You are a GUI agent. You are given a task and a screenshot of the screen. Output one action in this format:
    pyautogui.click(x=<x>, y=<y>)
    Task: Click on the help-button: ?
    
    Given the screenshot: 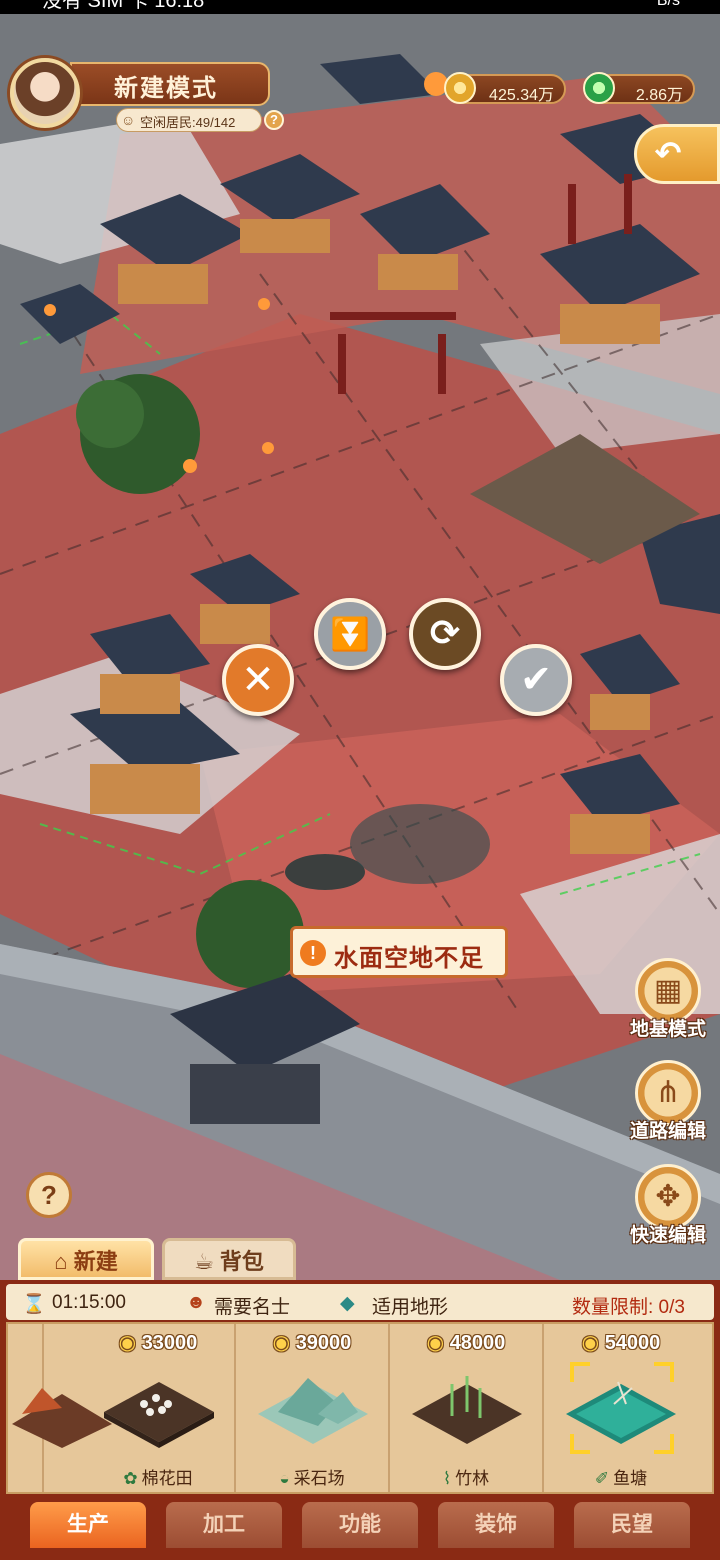 What is the action you would take?
    pyautogui.click(x=49, y=1195)
    